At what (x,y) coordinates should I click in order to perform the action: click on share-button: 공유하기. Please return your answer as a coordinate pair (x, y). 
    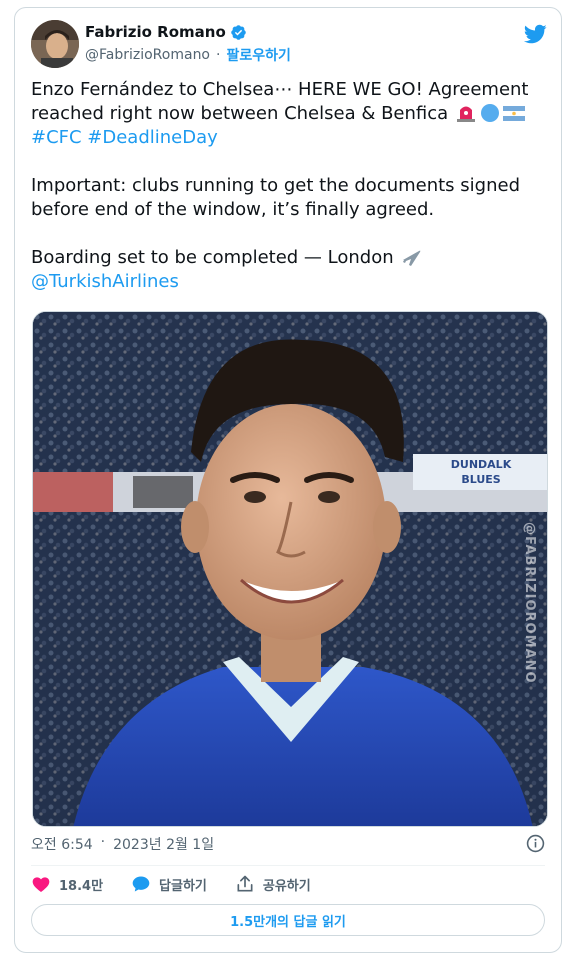
    Looking at the image, I should click on (273, 884).